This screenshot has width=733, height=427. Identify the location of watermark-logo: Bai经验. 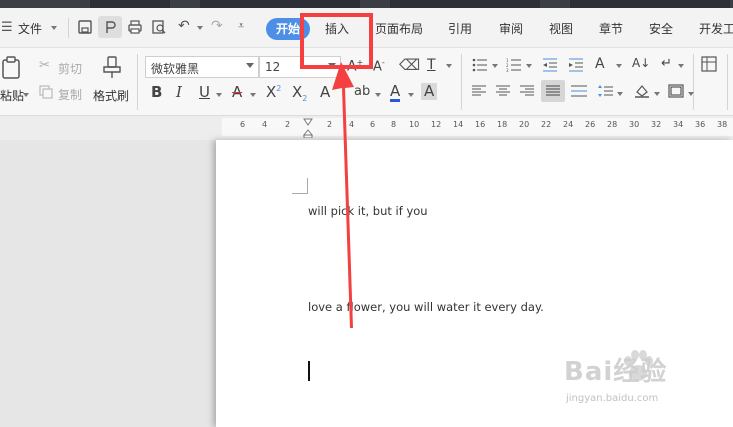
(616, 372).